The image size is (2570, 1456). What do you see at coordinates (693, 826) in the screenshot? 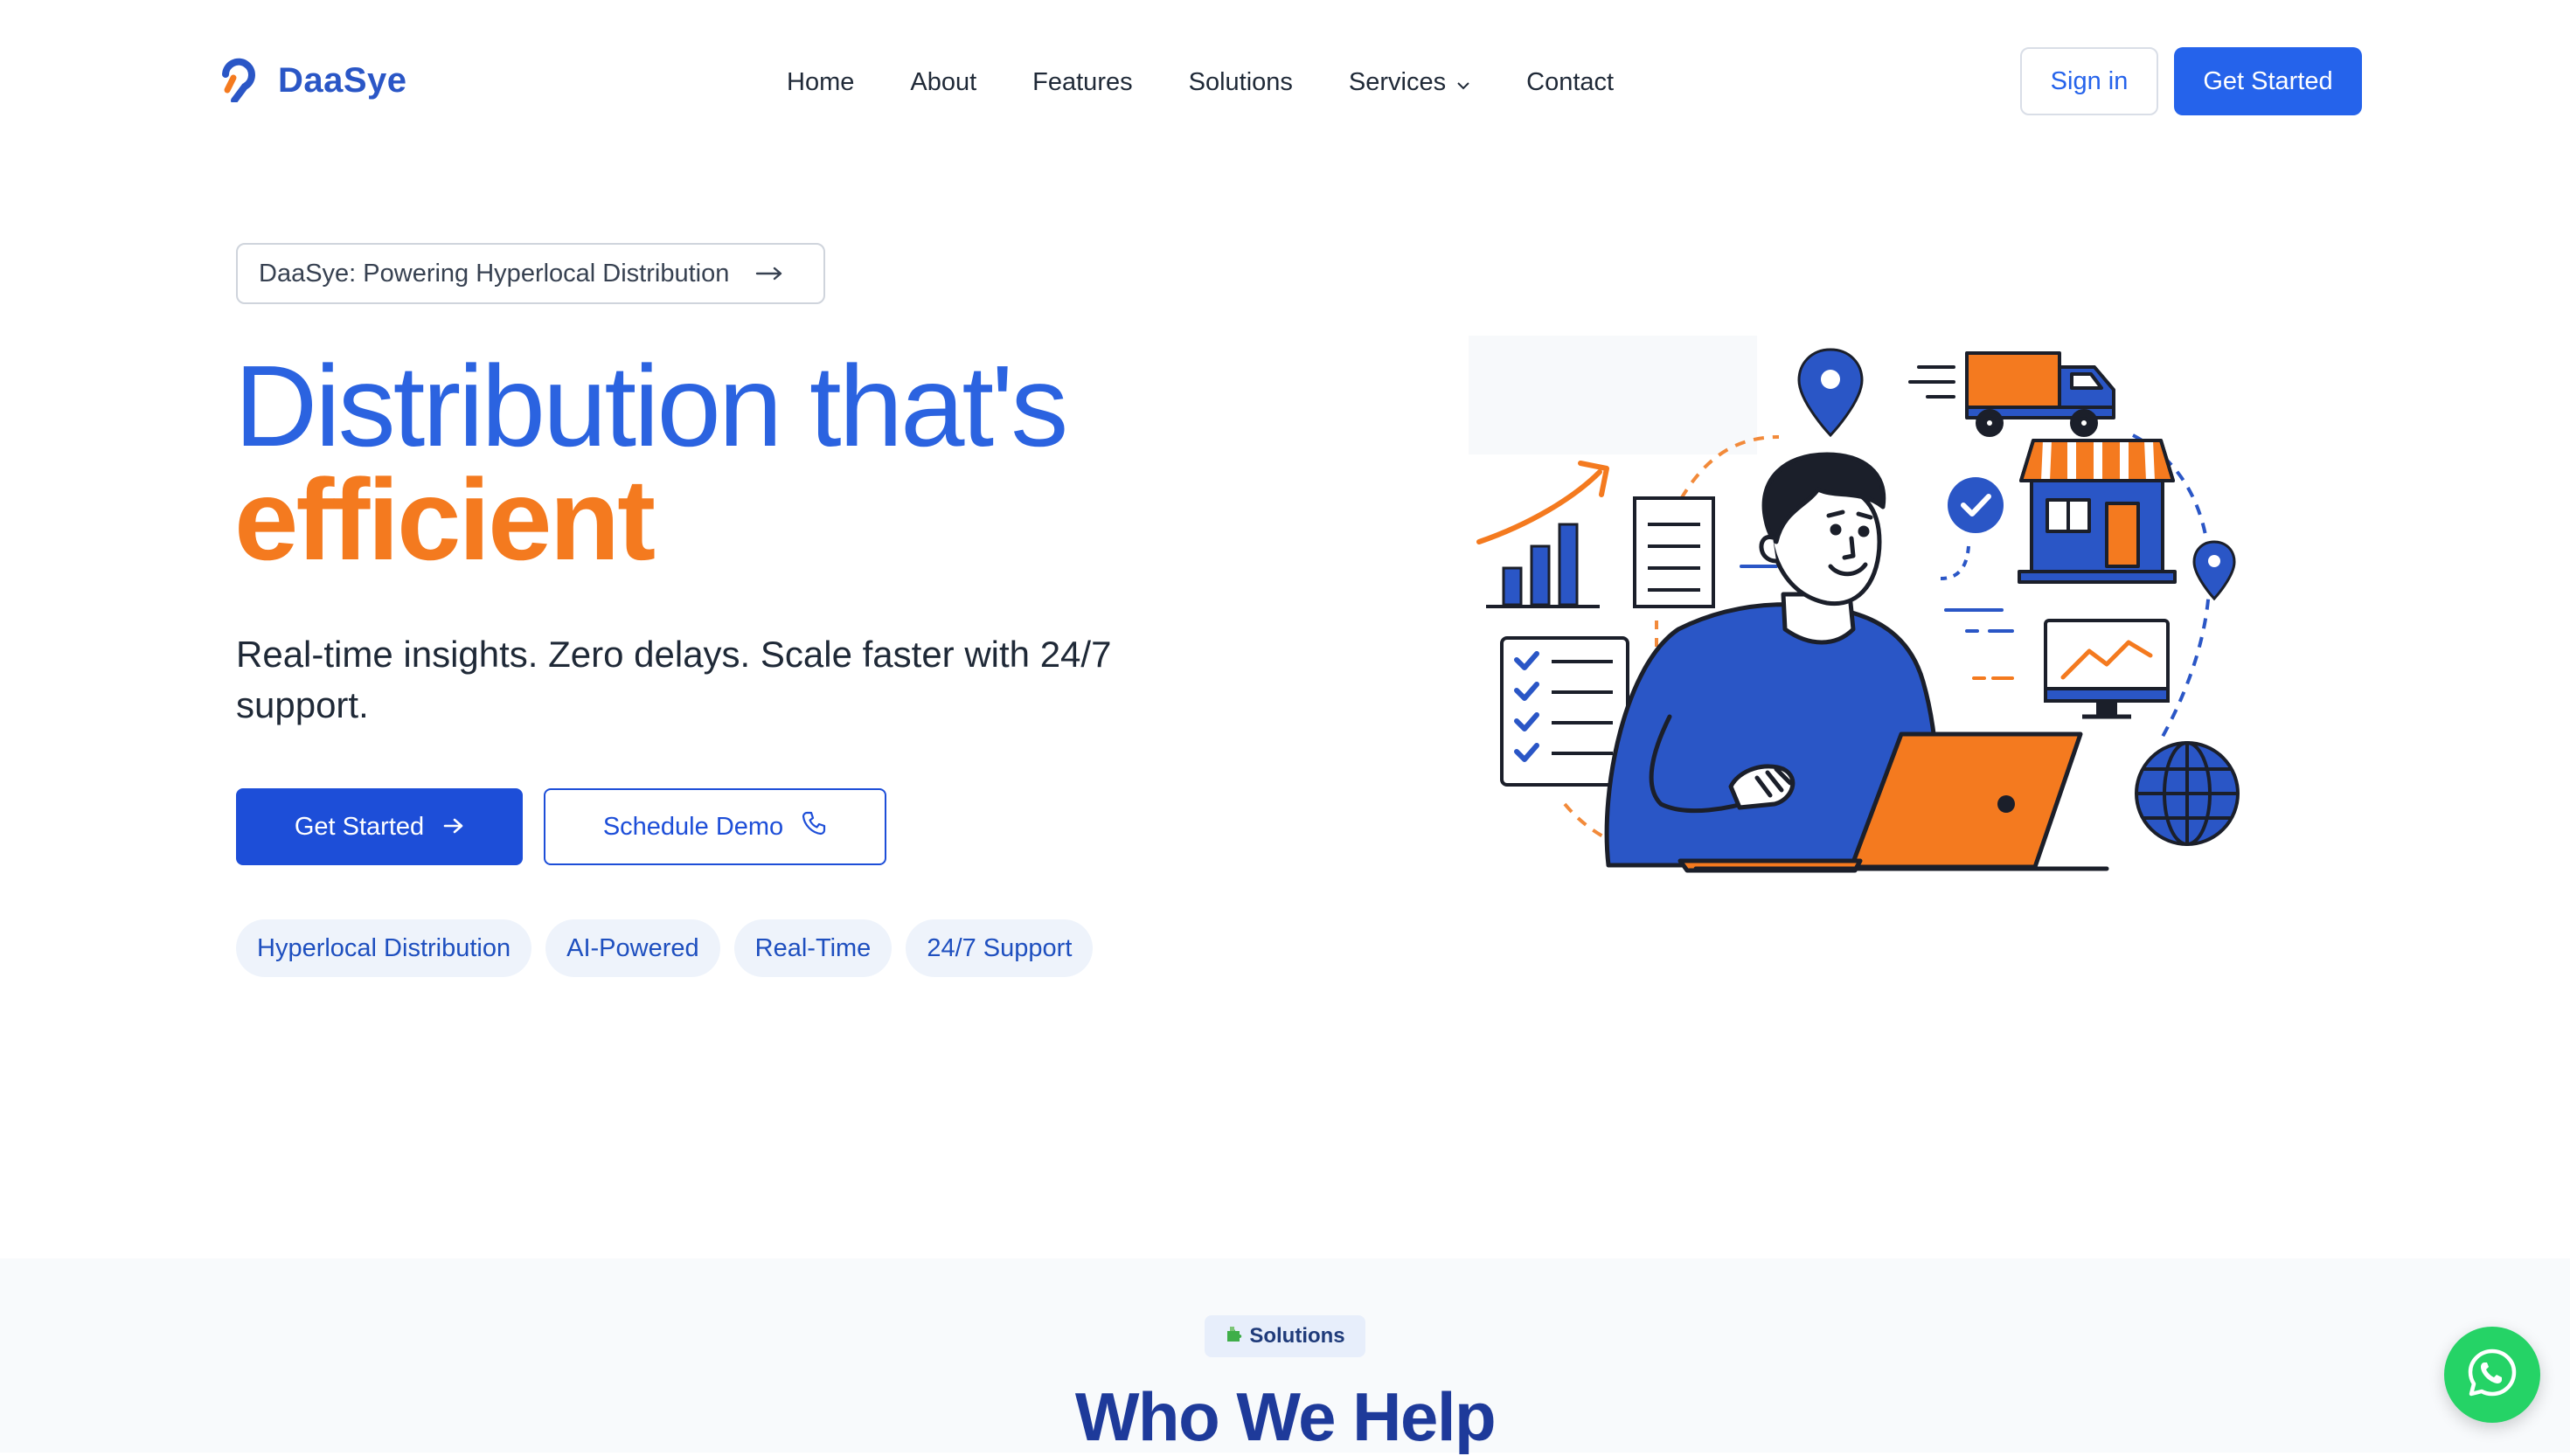
I see `schedule-demo-label: Schedule Demo` at bounding box center [693, 826].